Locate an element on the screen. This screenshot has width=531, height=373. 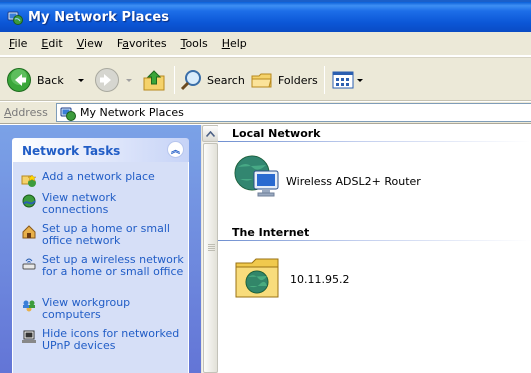
menu-help: Help is located at coordinates (234, 44).